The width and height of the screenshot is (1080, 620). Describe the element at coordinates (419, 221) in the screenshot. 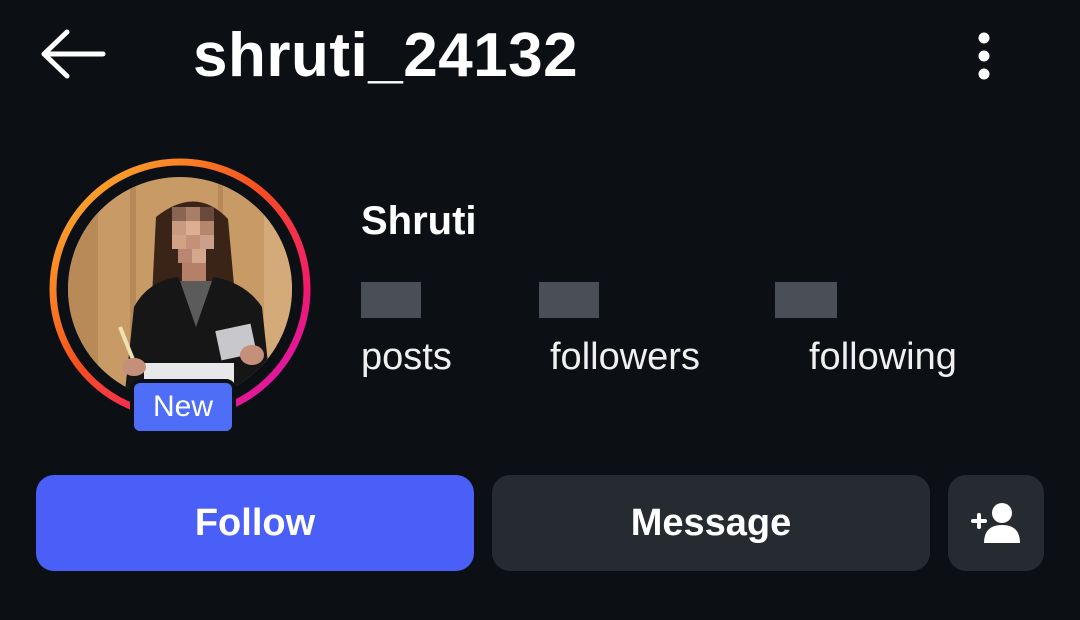

I see `display-name: Shruti` at that location.